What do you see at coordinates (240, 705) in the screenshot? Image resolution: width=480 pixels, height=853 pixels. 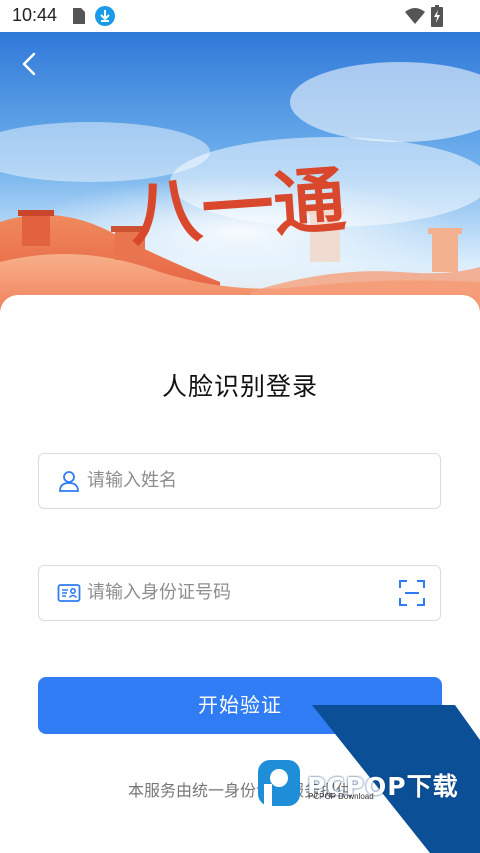 I see `start-verification-button: 开始验证` at bounding box center [240, 705].